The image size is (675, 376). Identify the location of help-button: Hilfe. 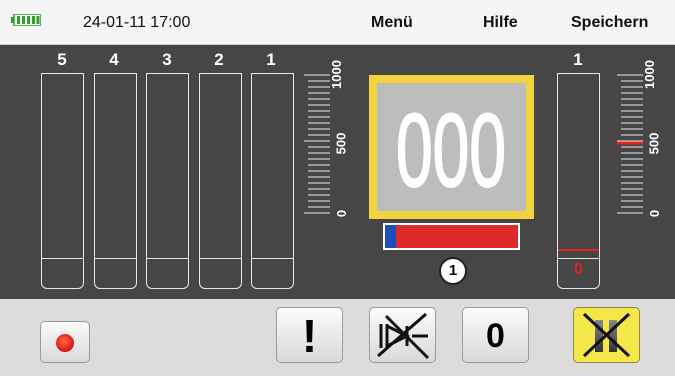
(500, 23).